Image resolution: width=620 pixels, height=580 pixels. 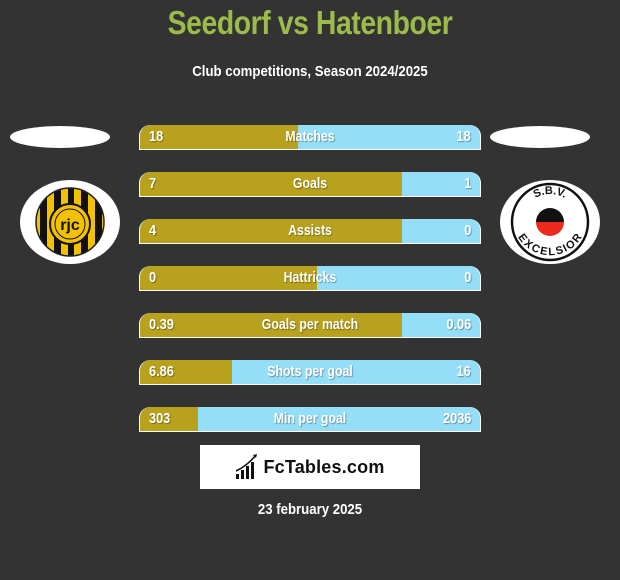 I want to click on date-label: 23 february 2025, so click(x=310, y=509).